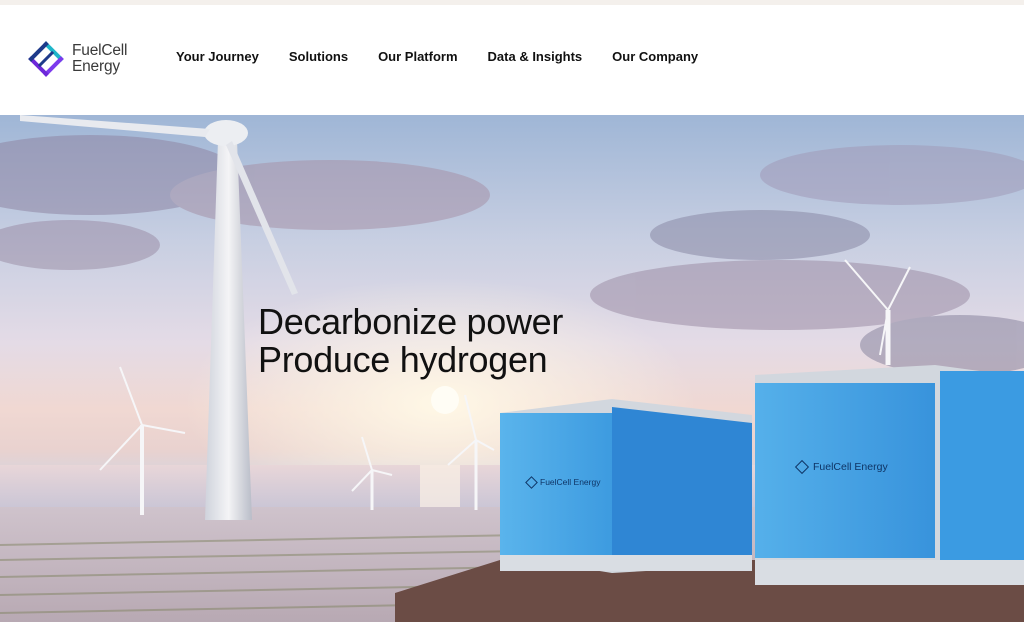 The image size is (1024, 622). Describe the element at coordinates (46, 59) in the screenshot. I see `fuelcell-logo-icon` at that location.